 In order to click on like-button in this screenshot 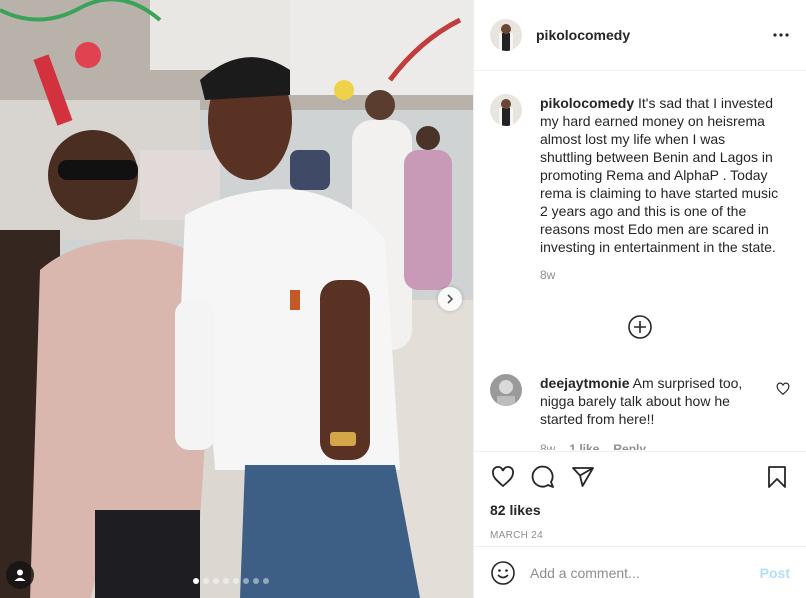, I will do `click(503, 477)`.